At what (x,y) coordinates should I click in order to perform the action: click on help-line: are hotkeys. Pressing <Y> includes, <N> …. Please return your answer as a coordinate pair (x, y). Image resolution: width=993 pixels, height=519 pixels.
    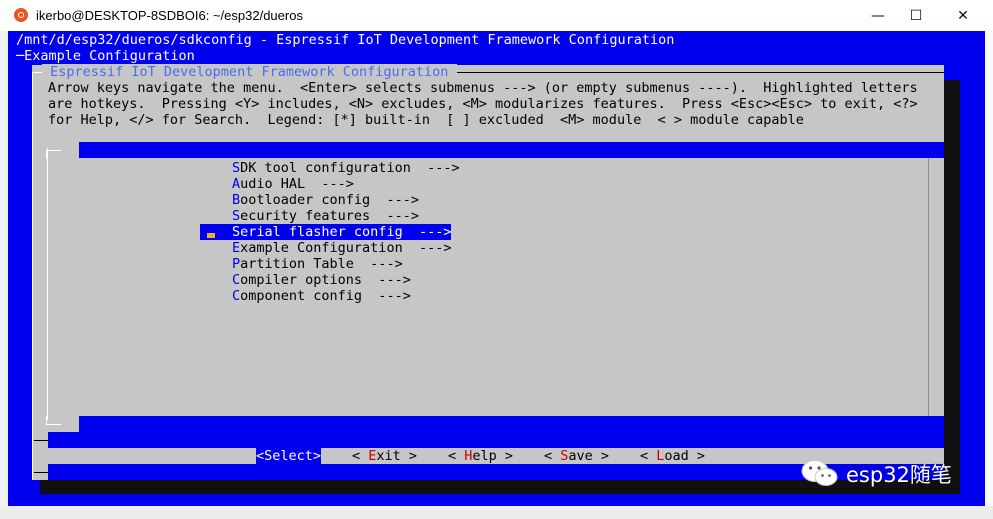
    Looking at the image, I should click on (483, 104).